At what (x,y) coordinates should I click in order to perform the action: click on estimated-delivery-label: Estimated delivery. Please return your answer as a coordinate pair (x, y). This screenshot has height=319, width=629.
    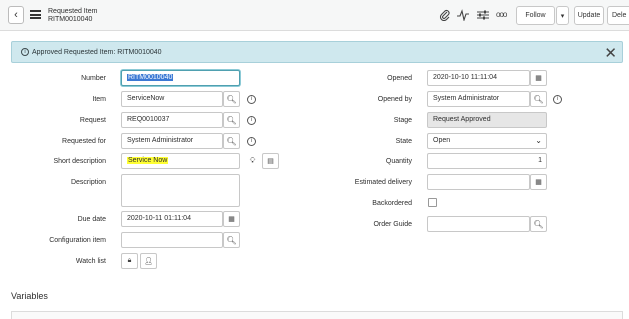
    Looking at the image, I should click on (383, 182).